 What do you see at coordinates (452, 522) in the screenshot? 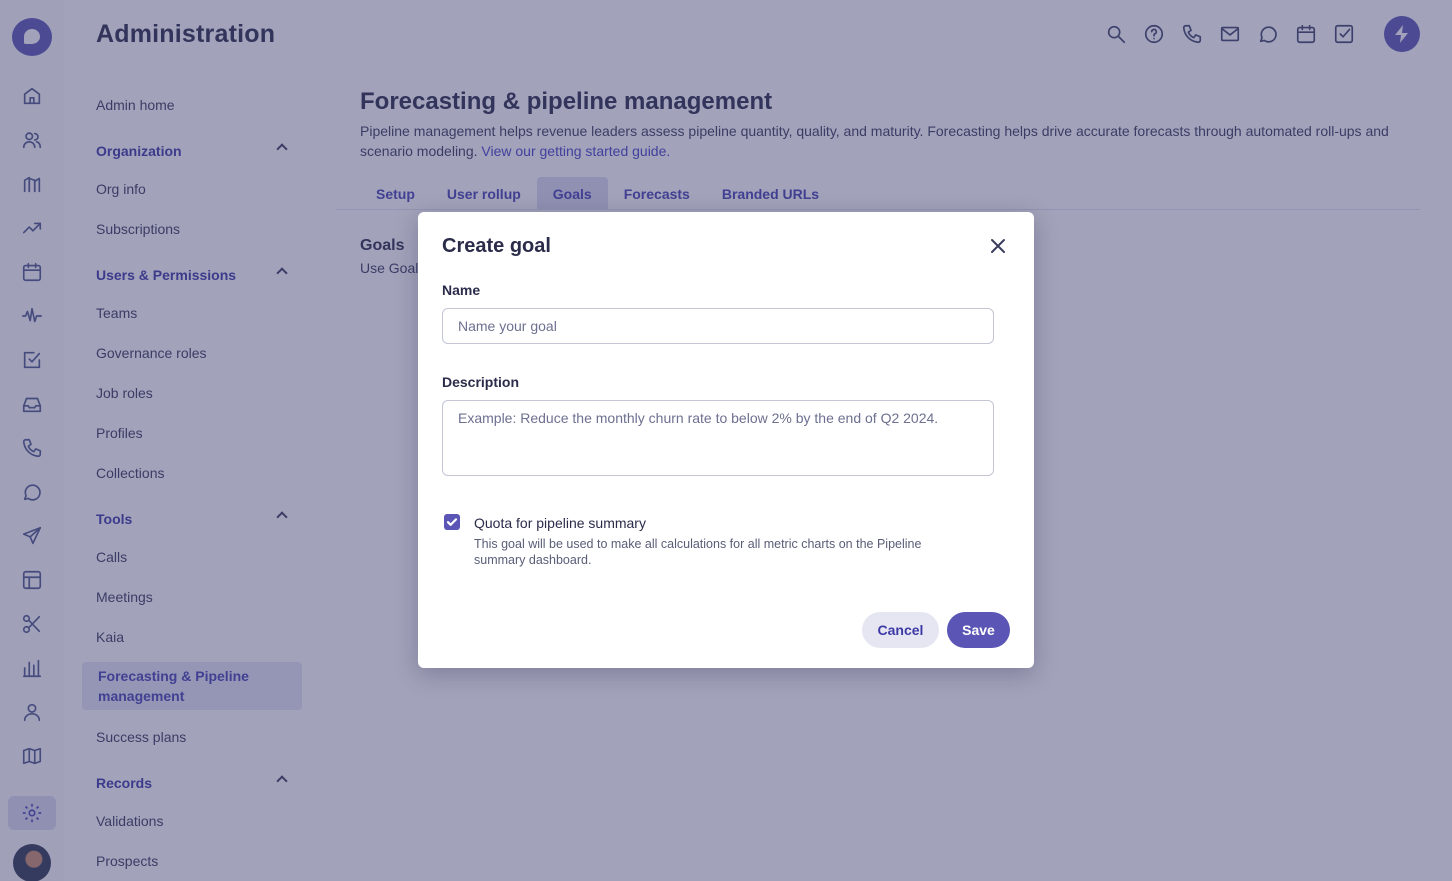
I see `quota-checkbox` at bounding box center [452, 522].